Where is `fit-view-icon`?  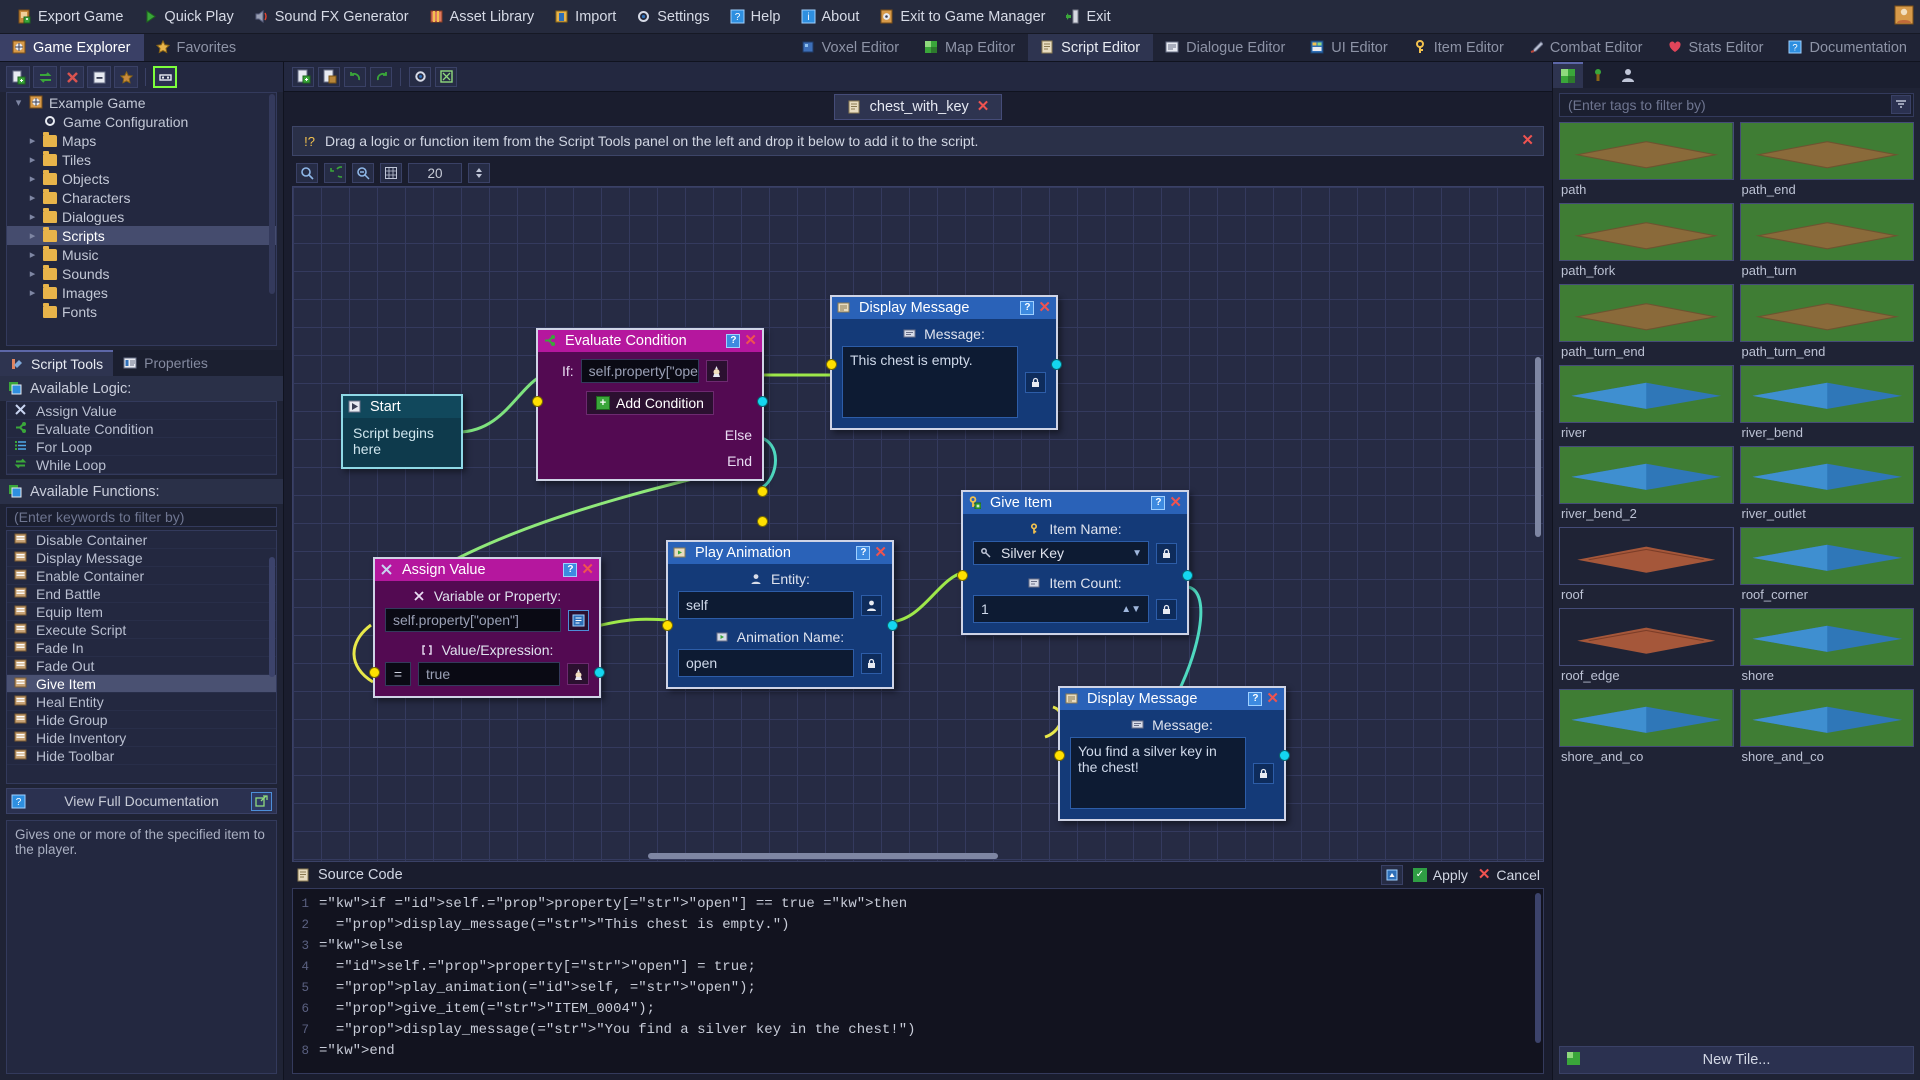
fit-view-icon is located at coordinates (363, 173).